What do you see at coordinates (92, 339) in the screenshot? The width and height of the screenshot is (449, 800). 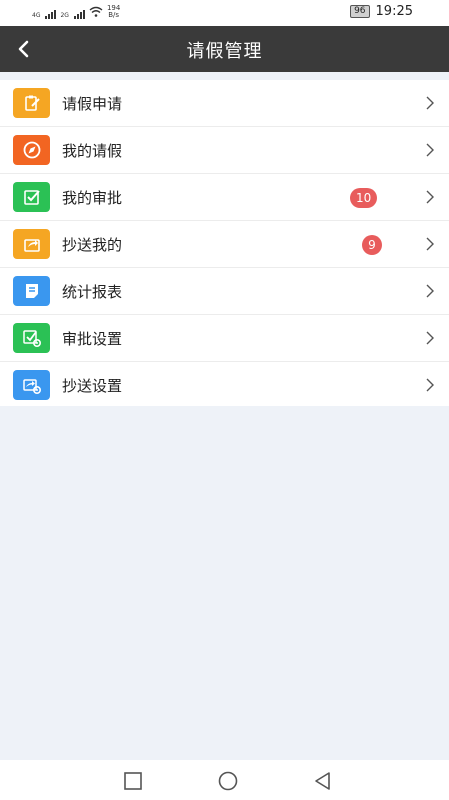 I see `menu-item-label: 审批设置` at bounding box center [92, 339].